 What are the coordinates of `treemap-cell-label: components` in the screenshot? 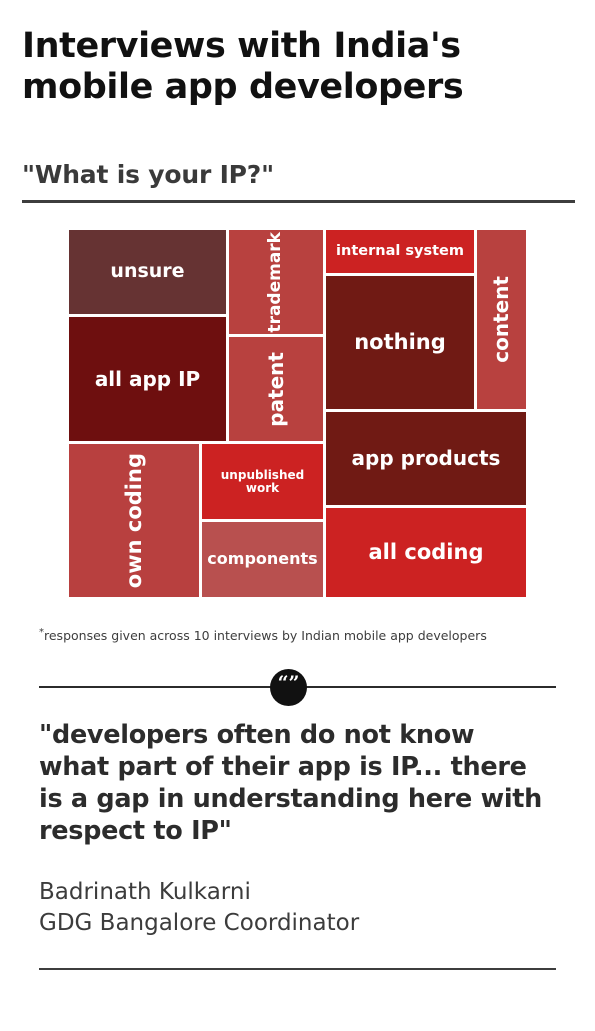 It's located at (262, 559).